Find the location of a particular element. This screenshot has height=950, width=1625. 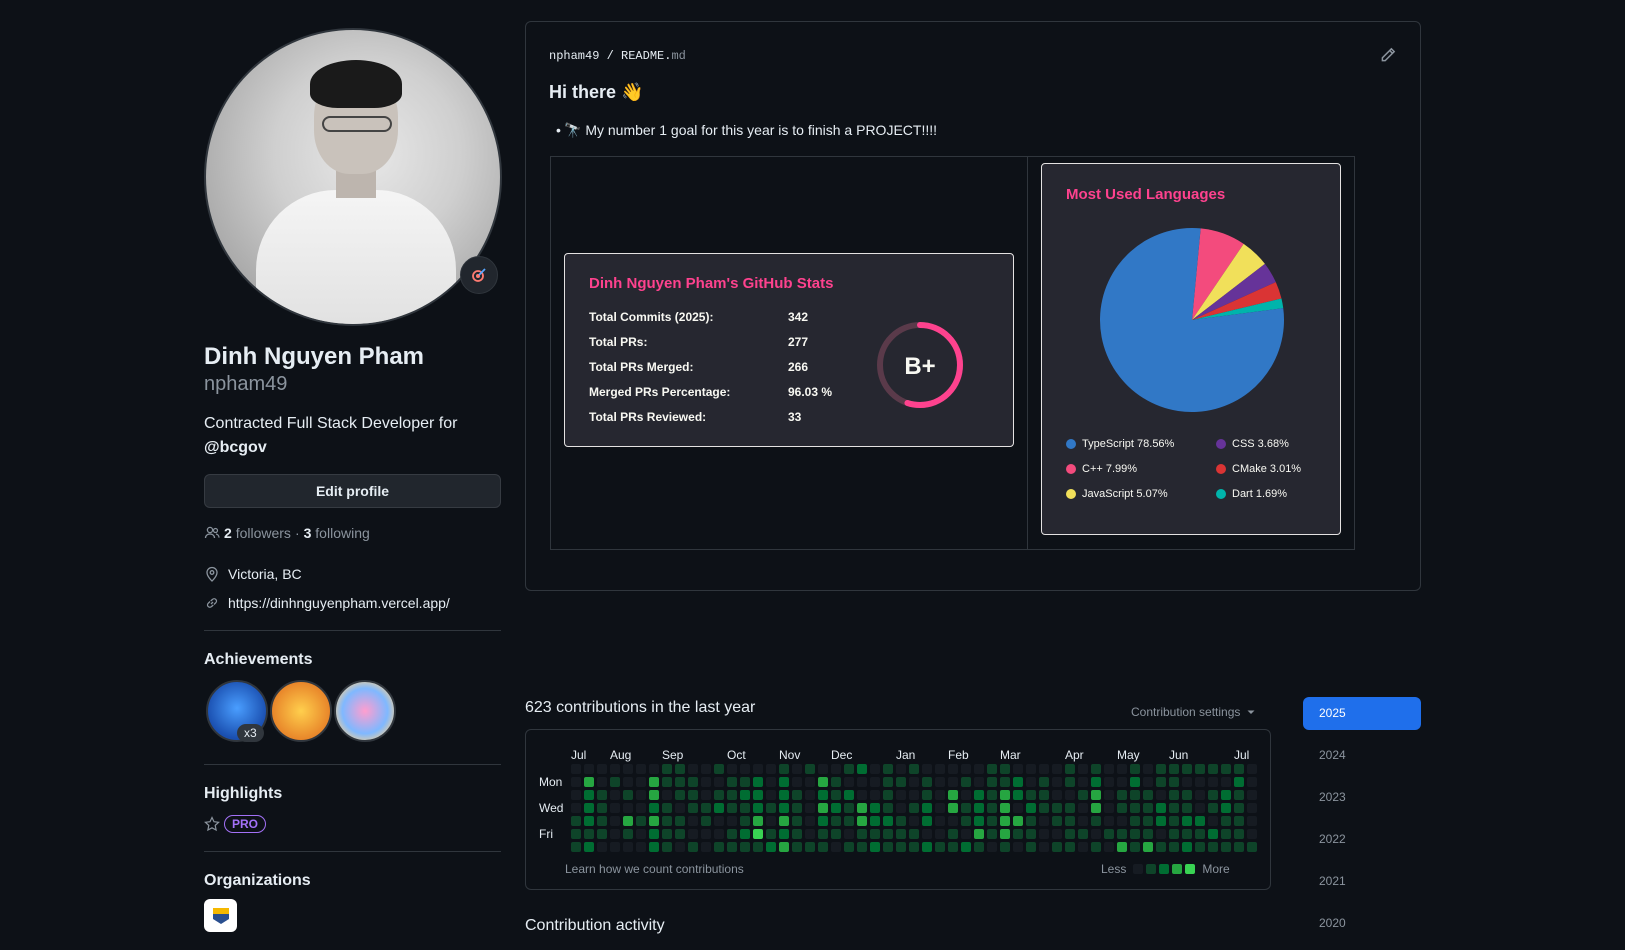

set-status-icon is located at coordinates (479, 275).